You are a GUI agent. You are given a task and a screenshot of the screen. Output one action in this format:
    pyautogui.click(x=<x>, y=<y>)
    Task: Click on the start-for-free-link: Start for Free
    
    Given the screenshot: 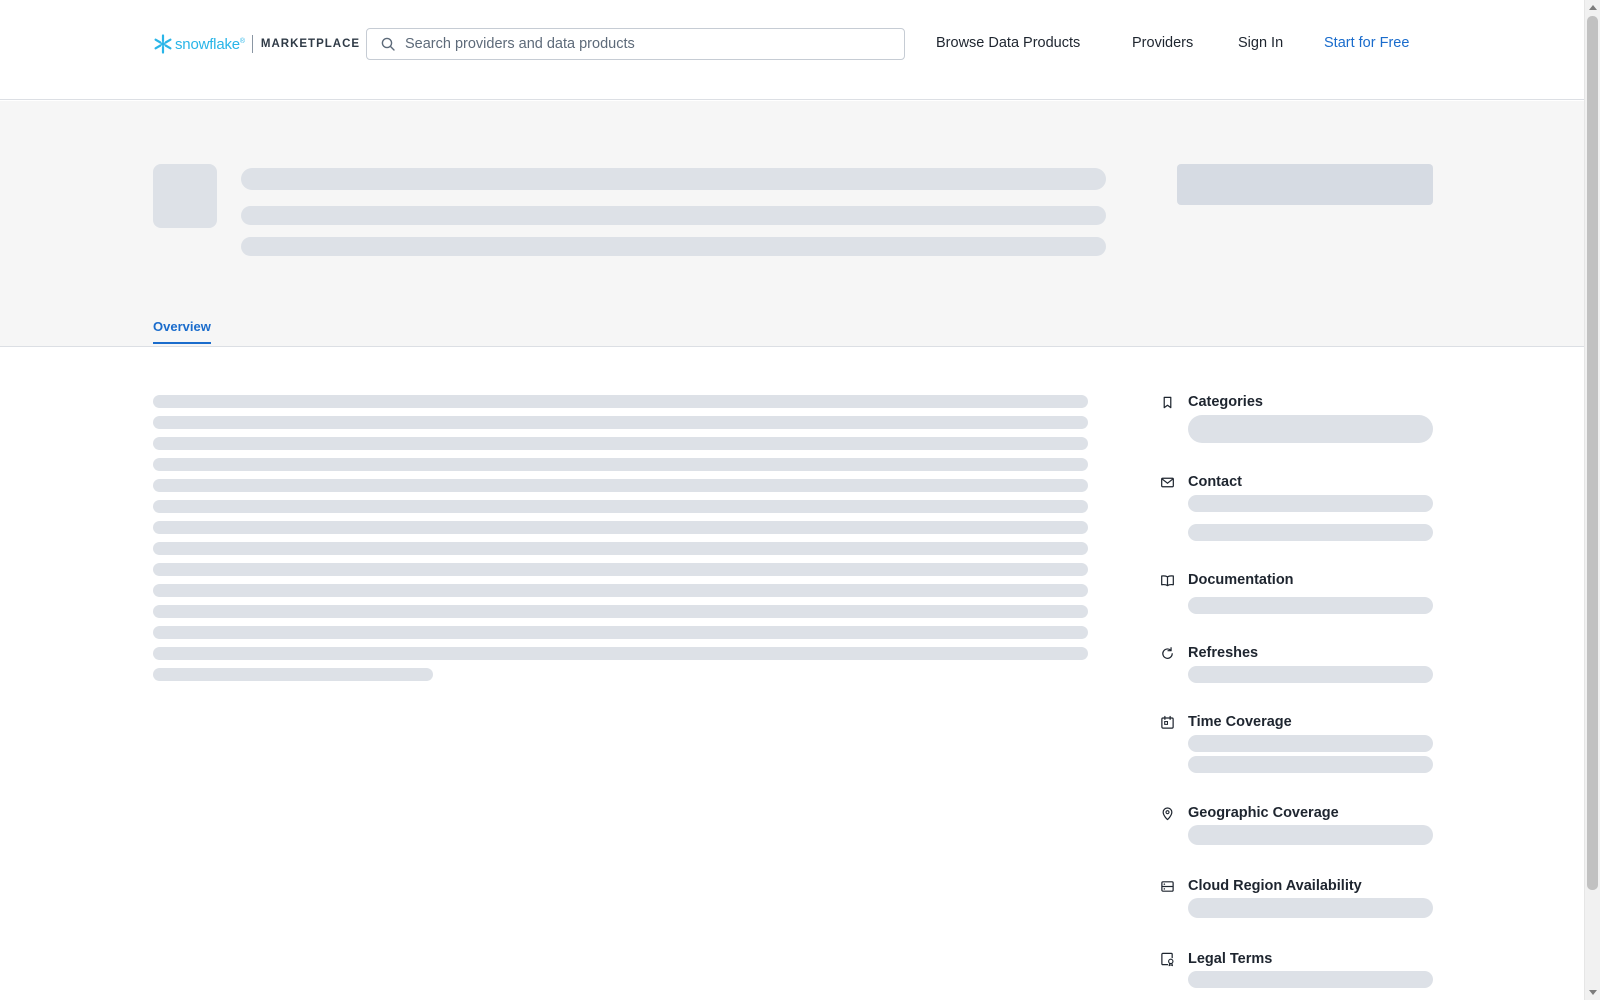 What is the action you would take?
    pyautogui.click(x=1366, y=43)
    